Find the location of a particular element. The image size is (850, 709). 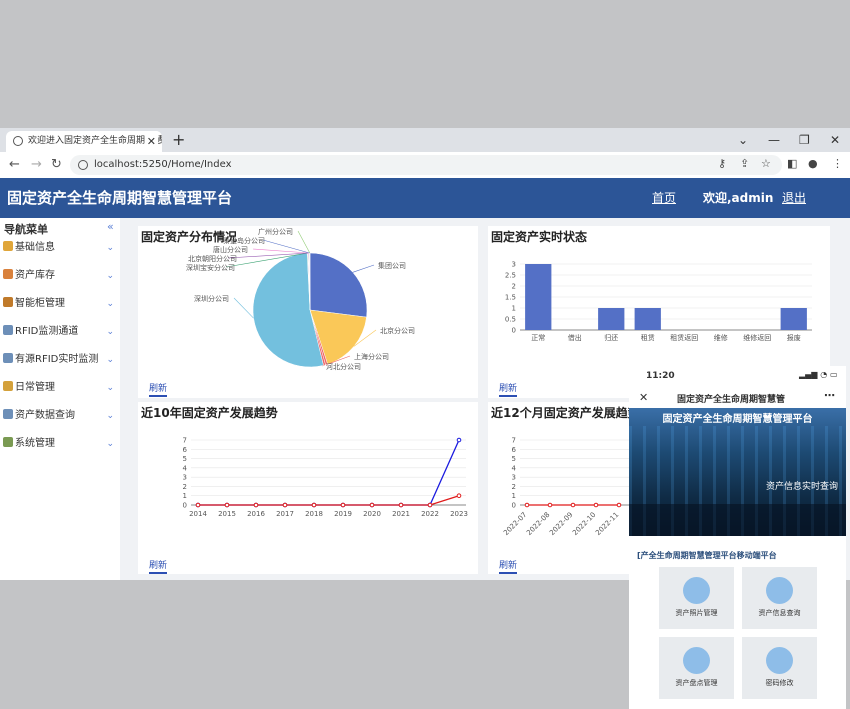

bar is located at coordinates (538, 297).